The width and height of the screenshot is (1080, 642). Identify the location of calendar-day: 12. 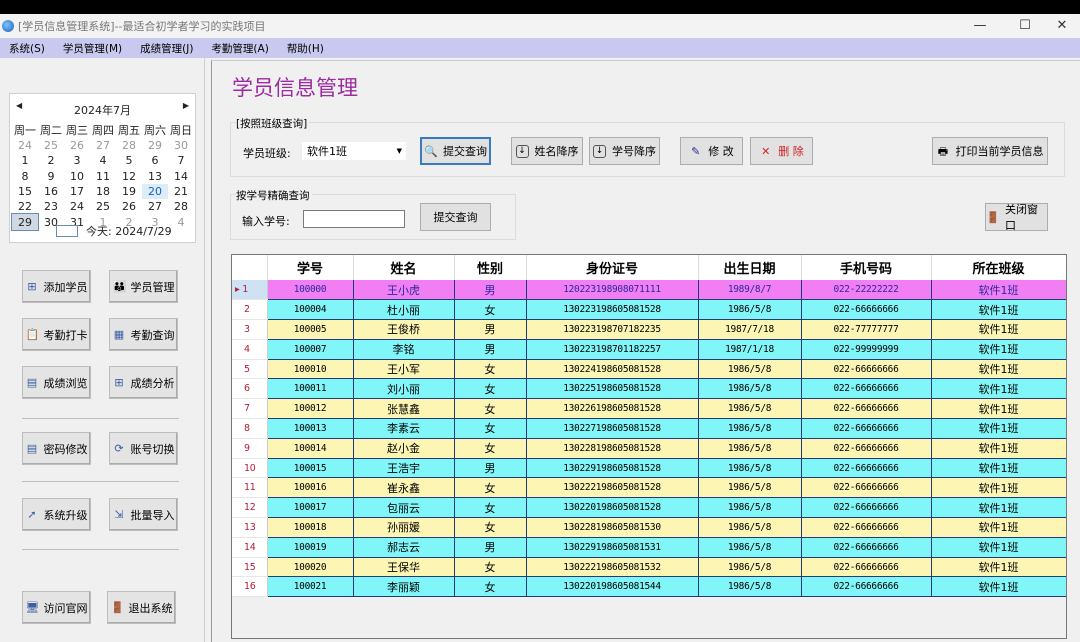
(129, 176).